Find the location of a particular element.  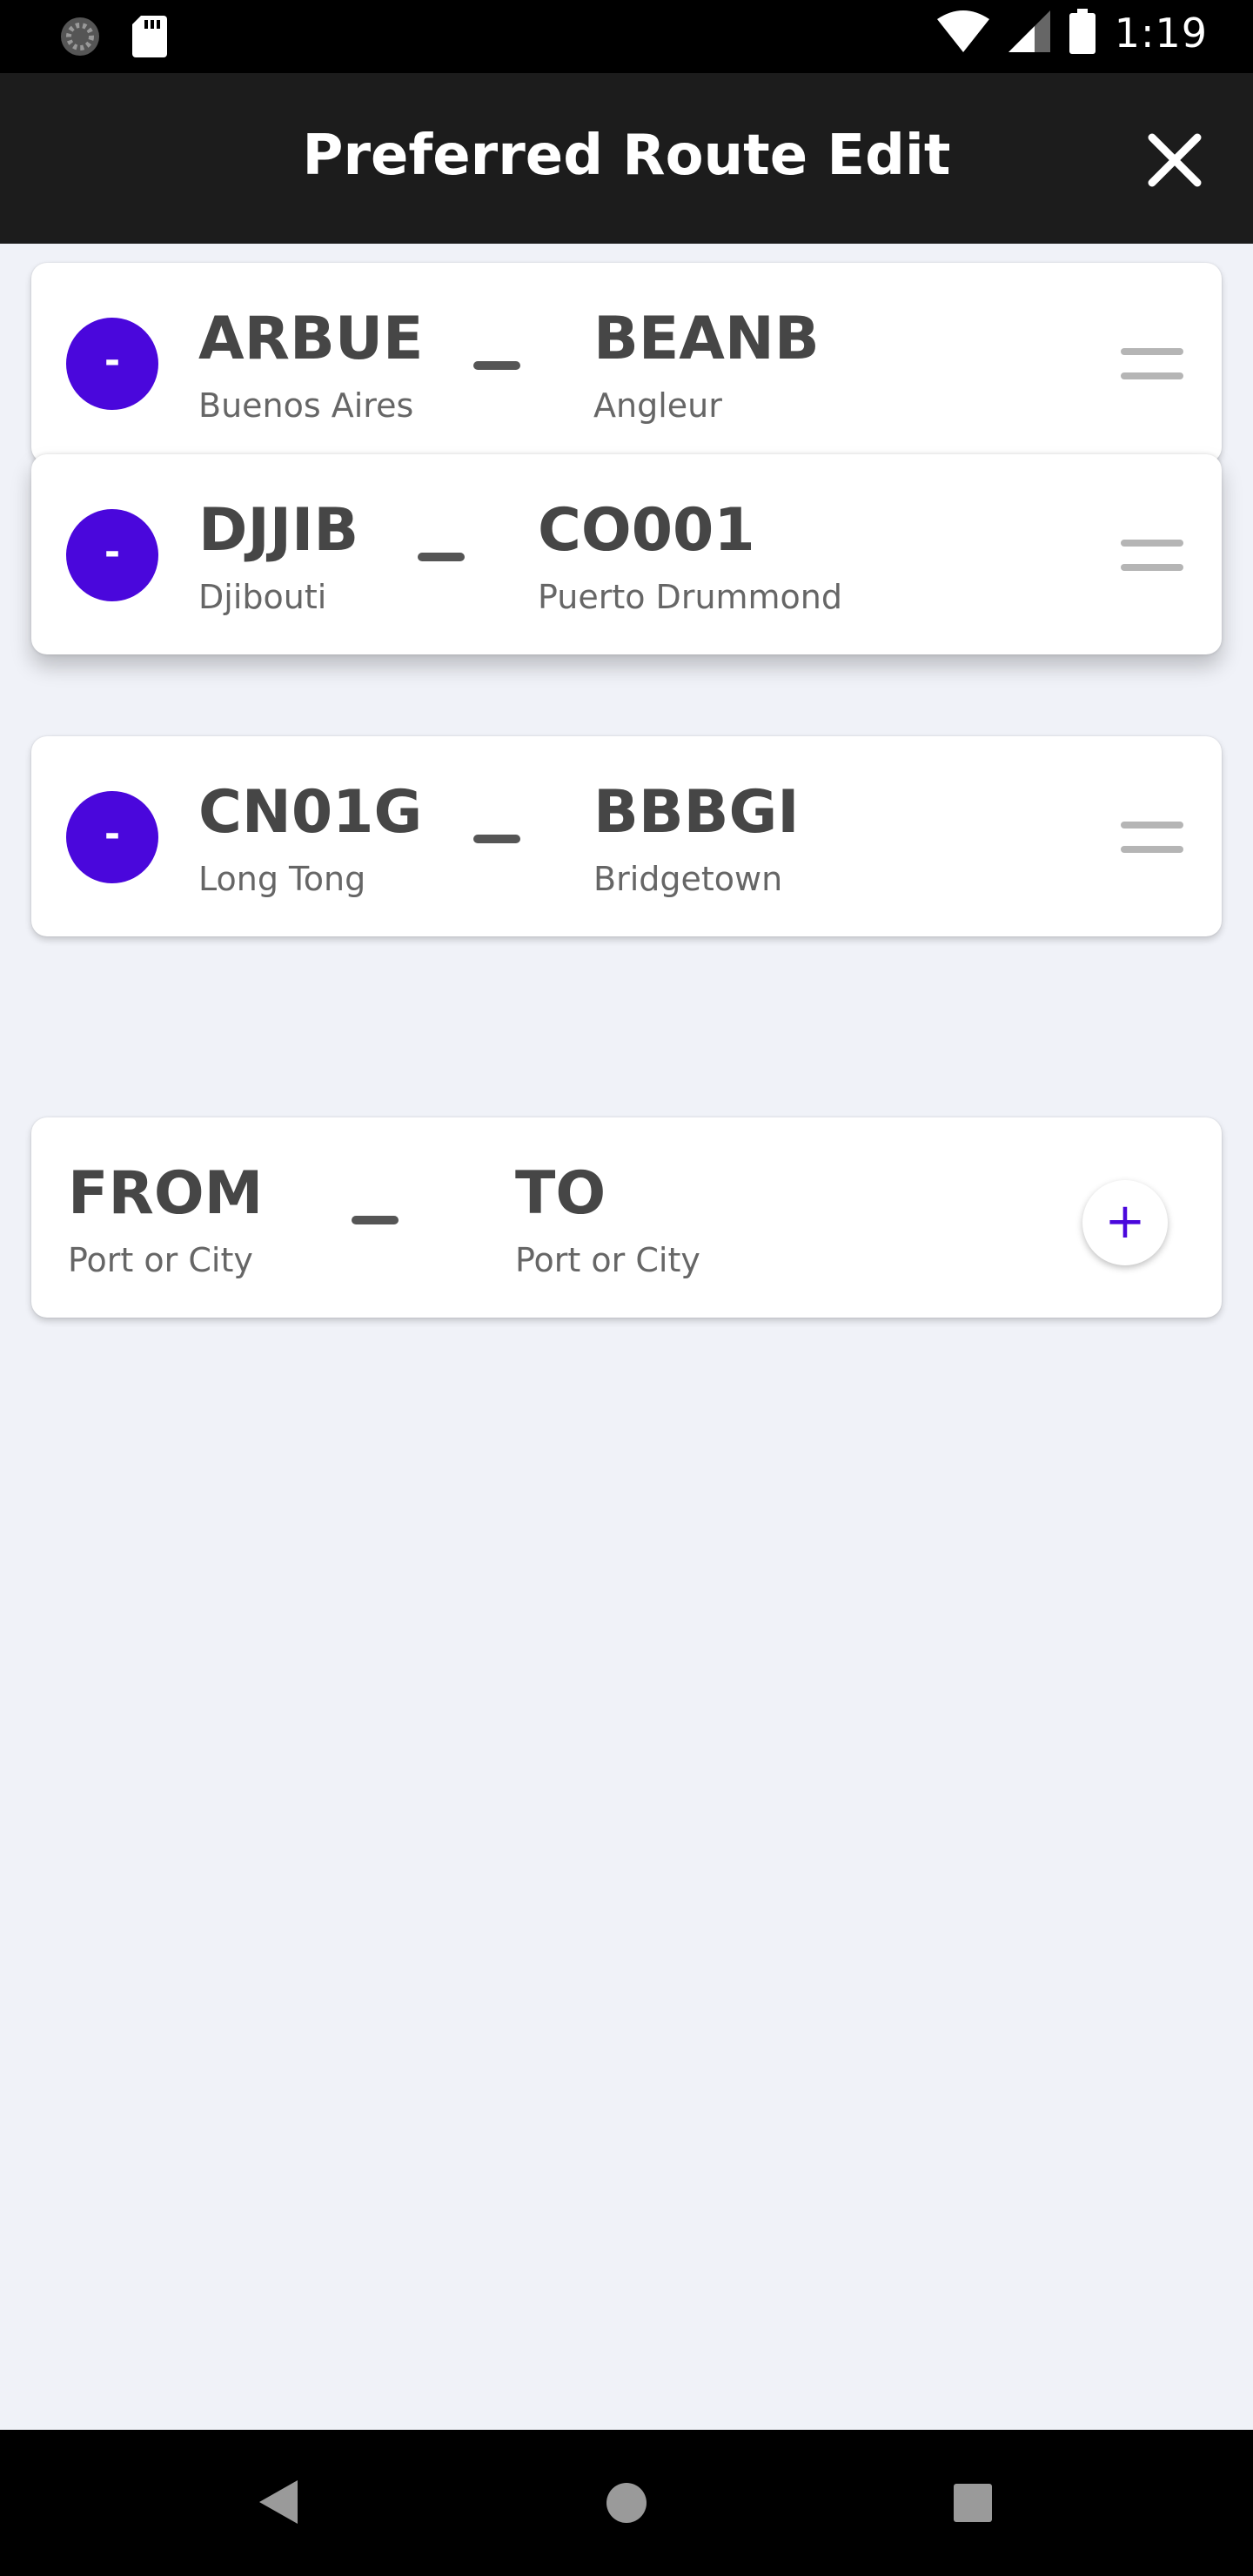

to-field: TO is located at coordinates (560, 1193).